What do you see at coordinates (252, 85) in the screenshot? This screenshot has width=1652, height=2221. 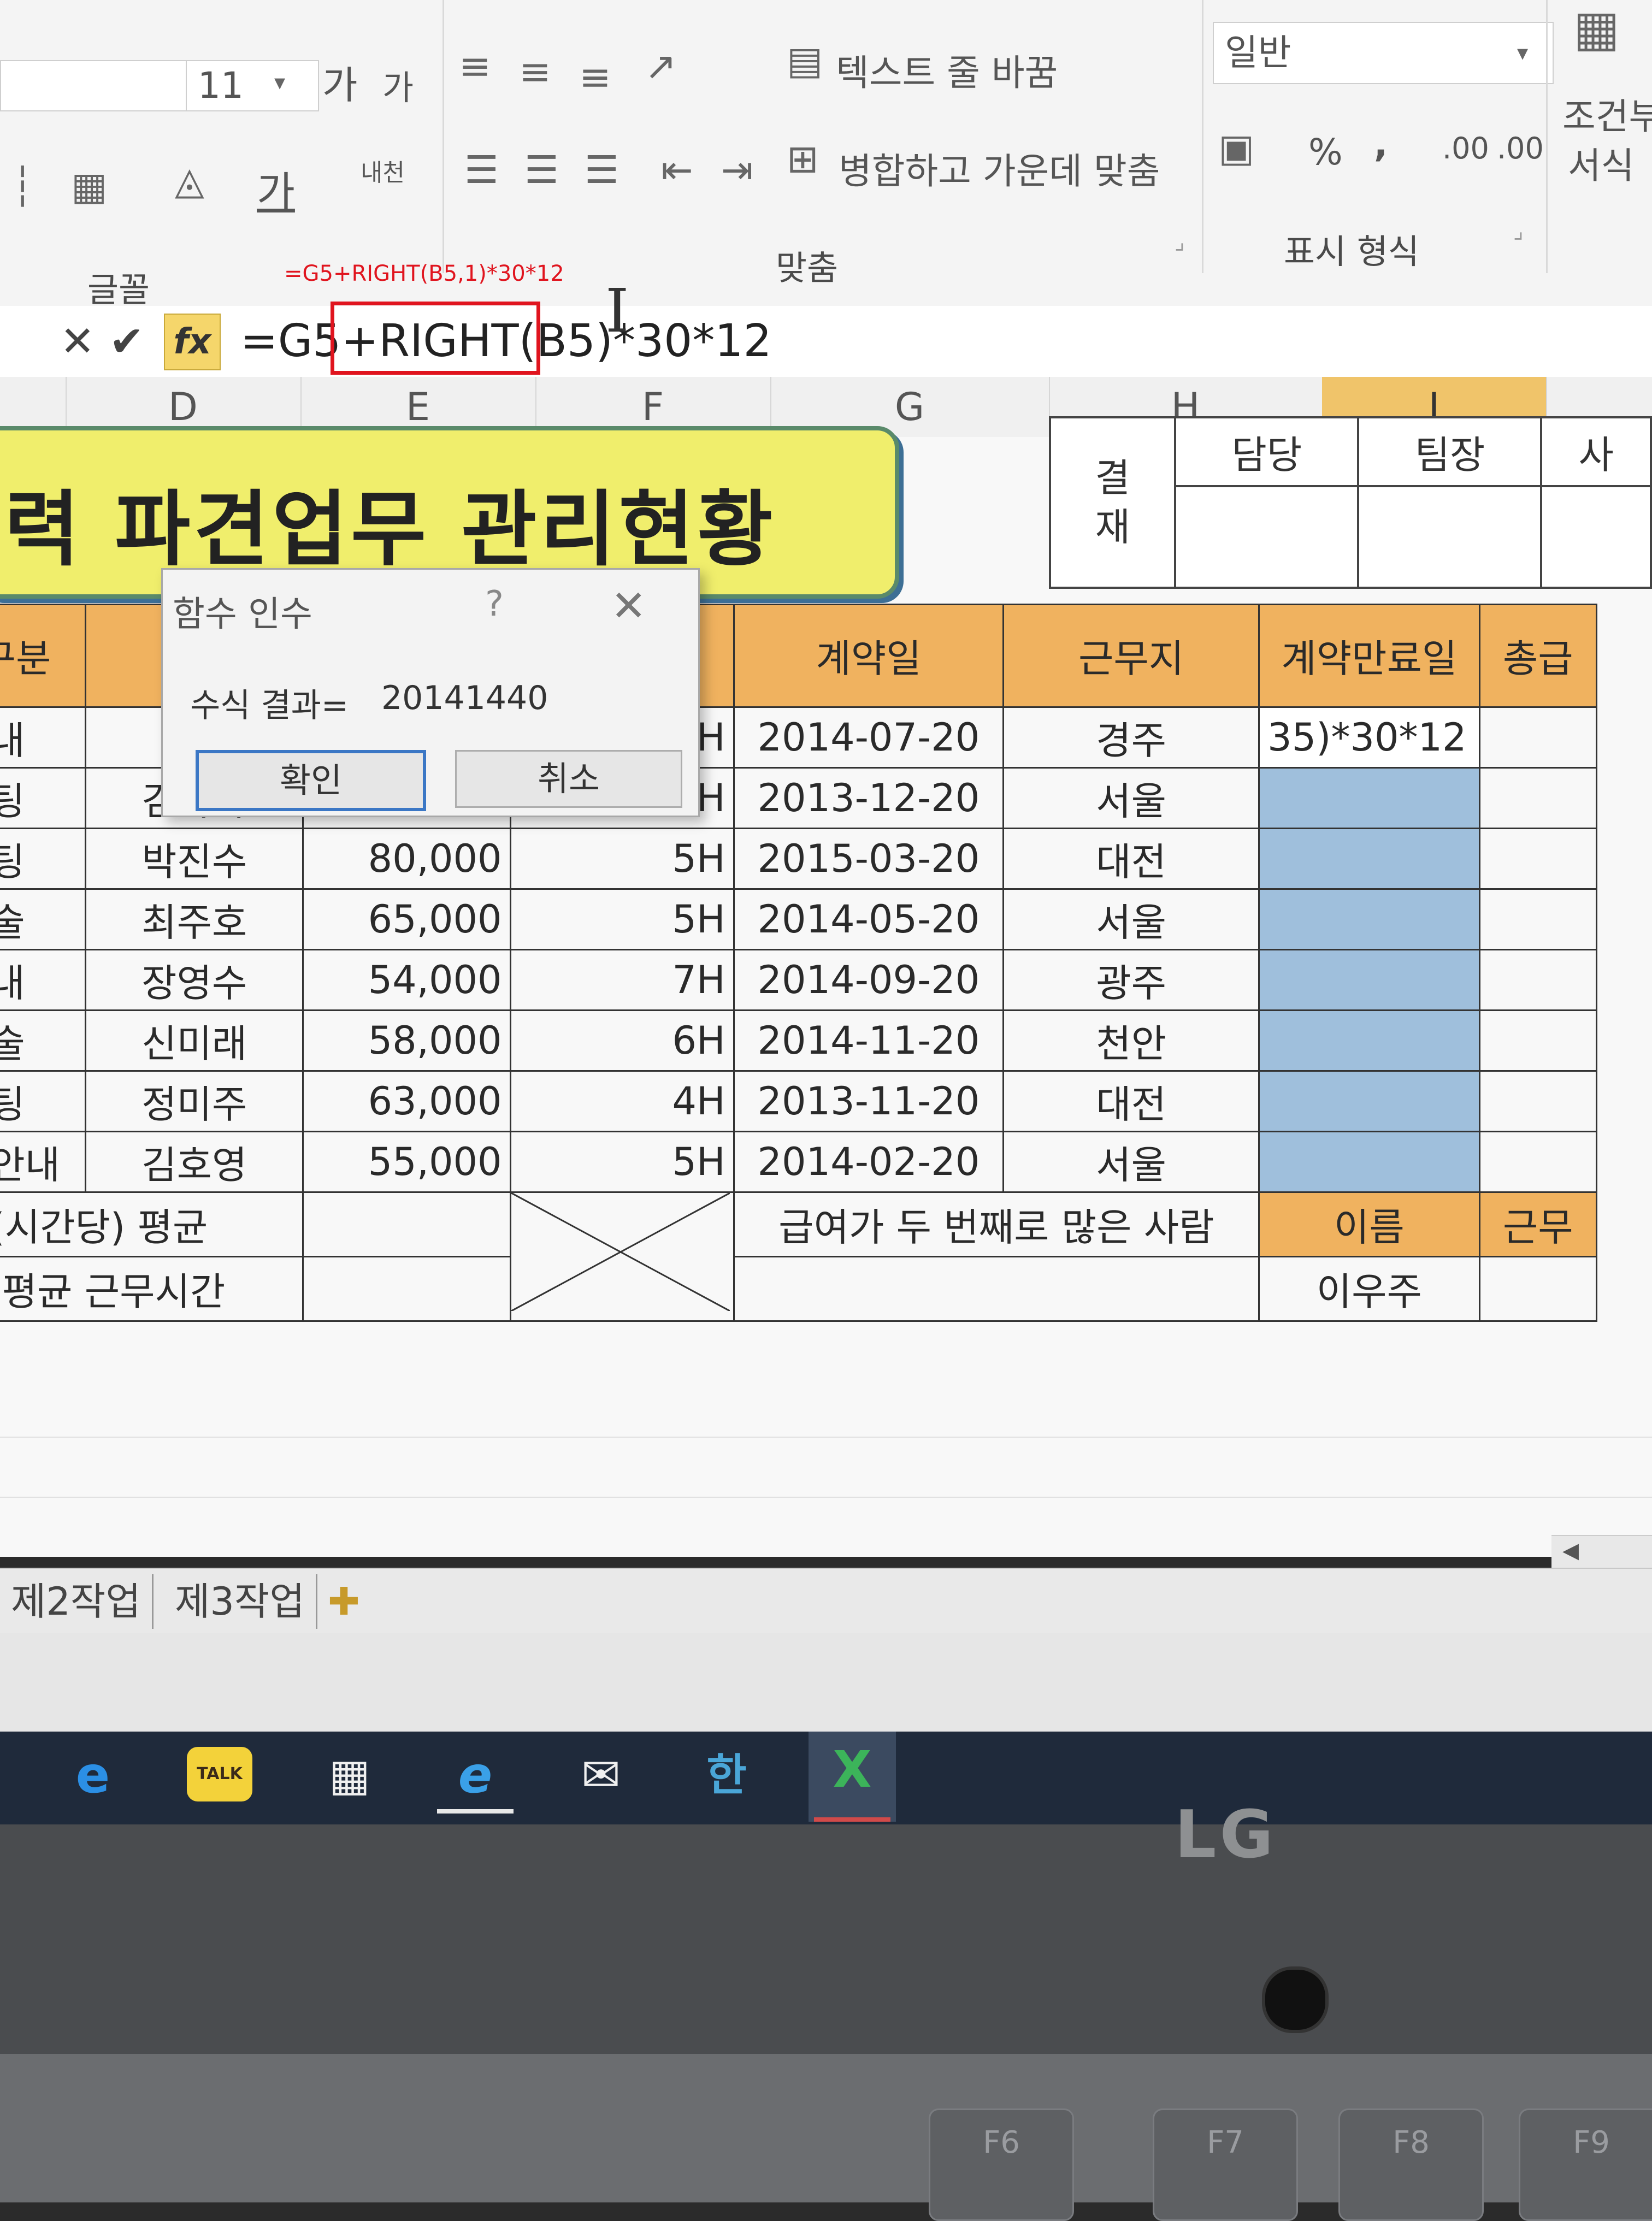 I see `font-size-combo: 11 ▾` at bounding box center [252, 85].